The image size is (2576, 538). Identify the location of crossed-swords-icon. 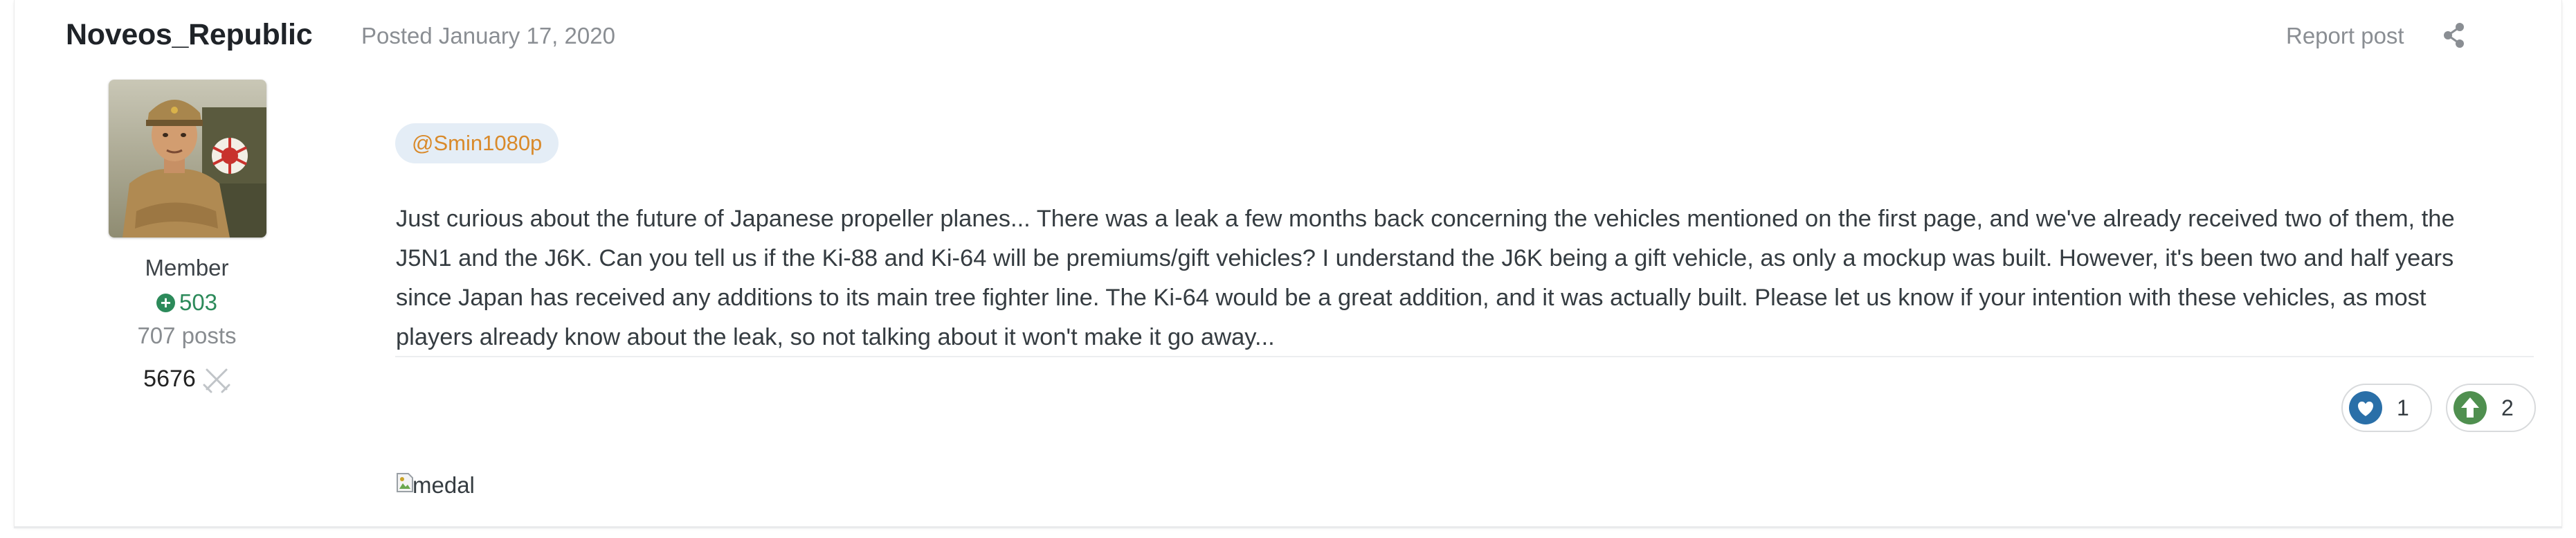
(216, 383).